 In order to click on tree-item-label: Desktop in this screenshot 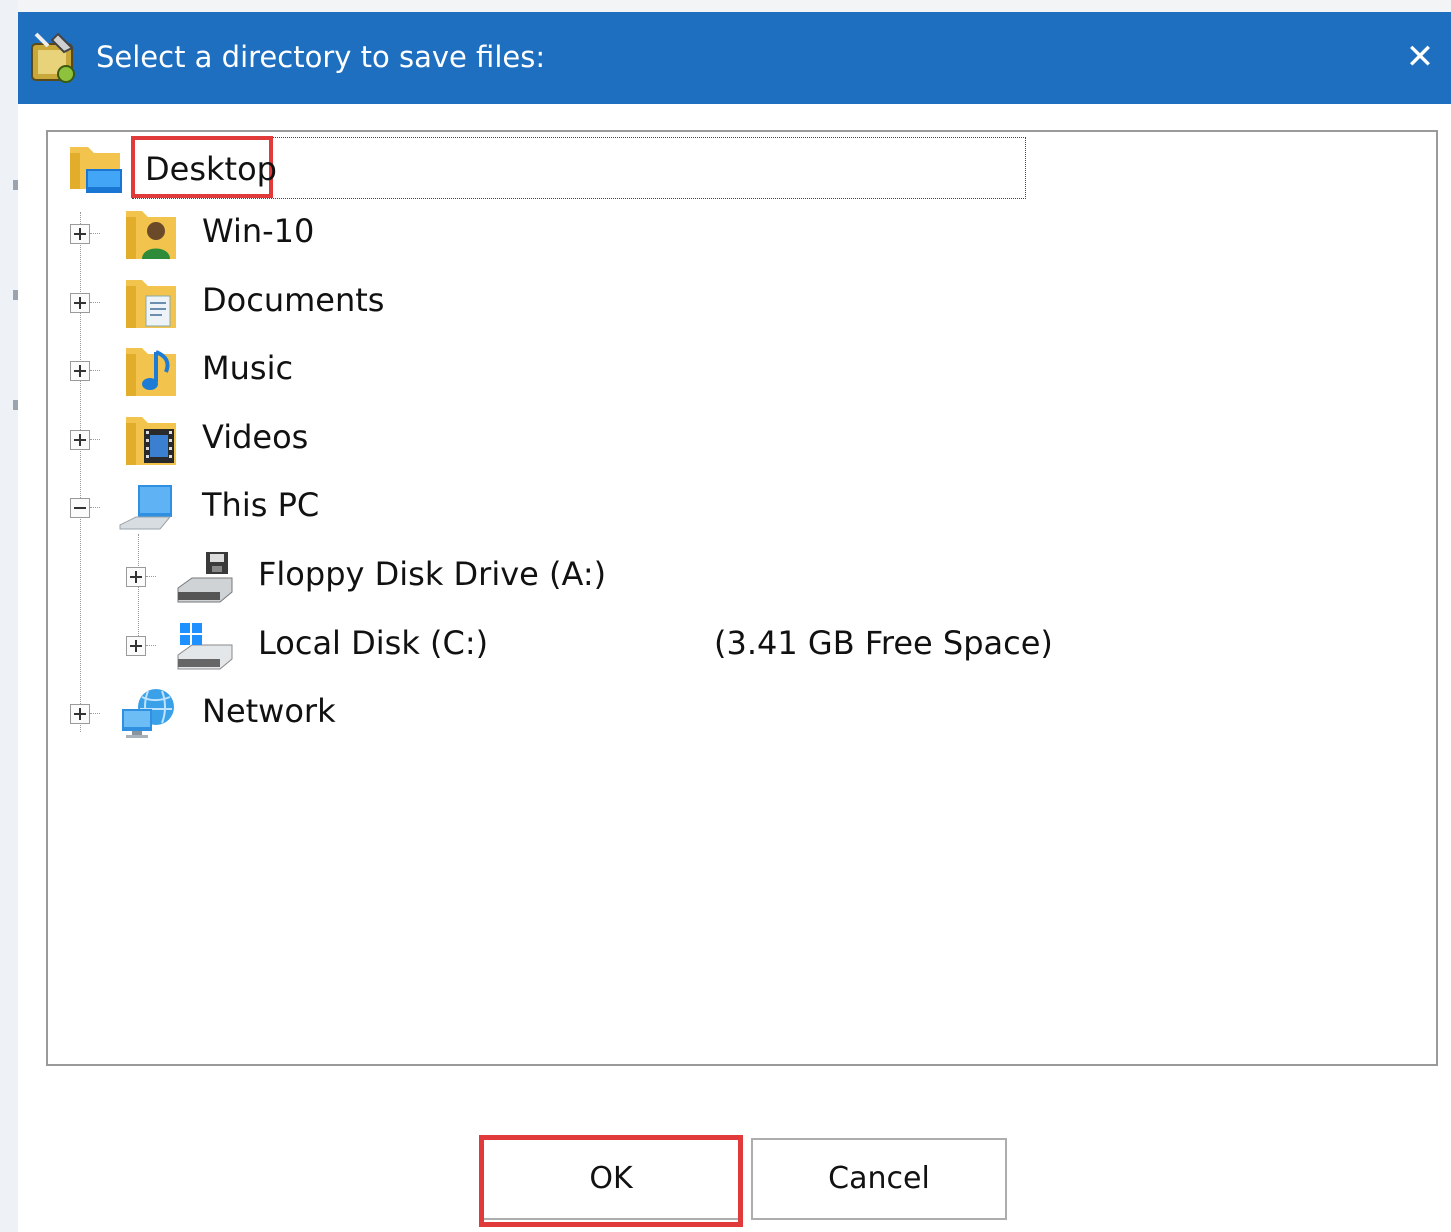, I will do `click(211, 169)`.